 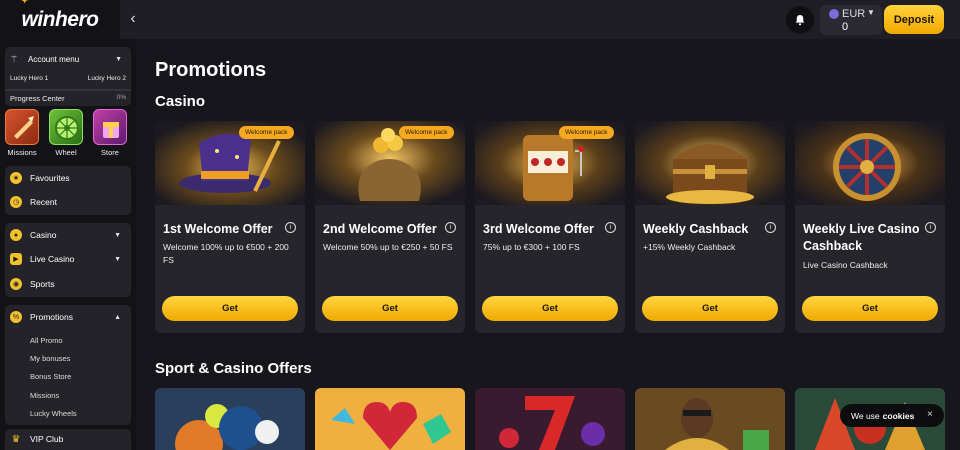 I want to click on missions-tile, so click(x=22, y=127).